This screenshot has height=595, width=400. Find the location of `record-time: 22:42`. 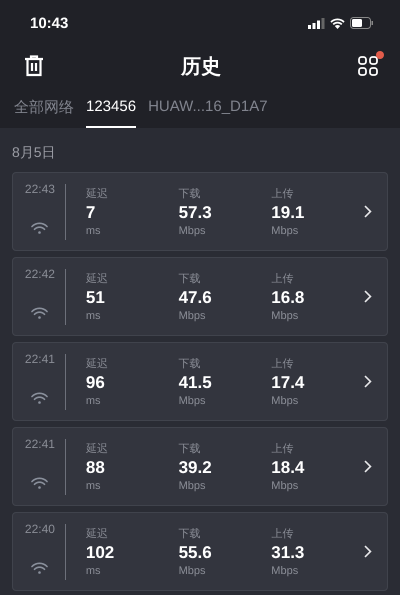

record-time: 22:42 is located at coordinates (39, 274).